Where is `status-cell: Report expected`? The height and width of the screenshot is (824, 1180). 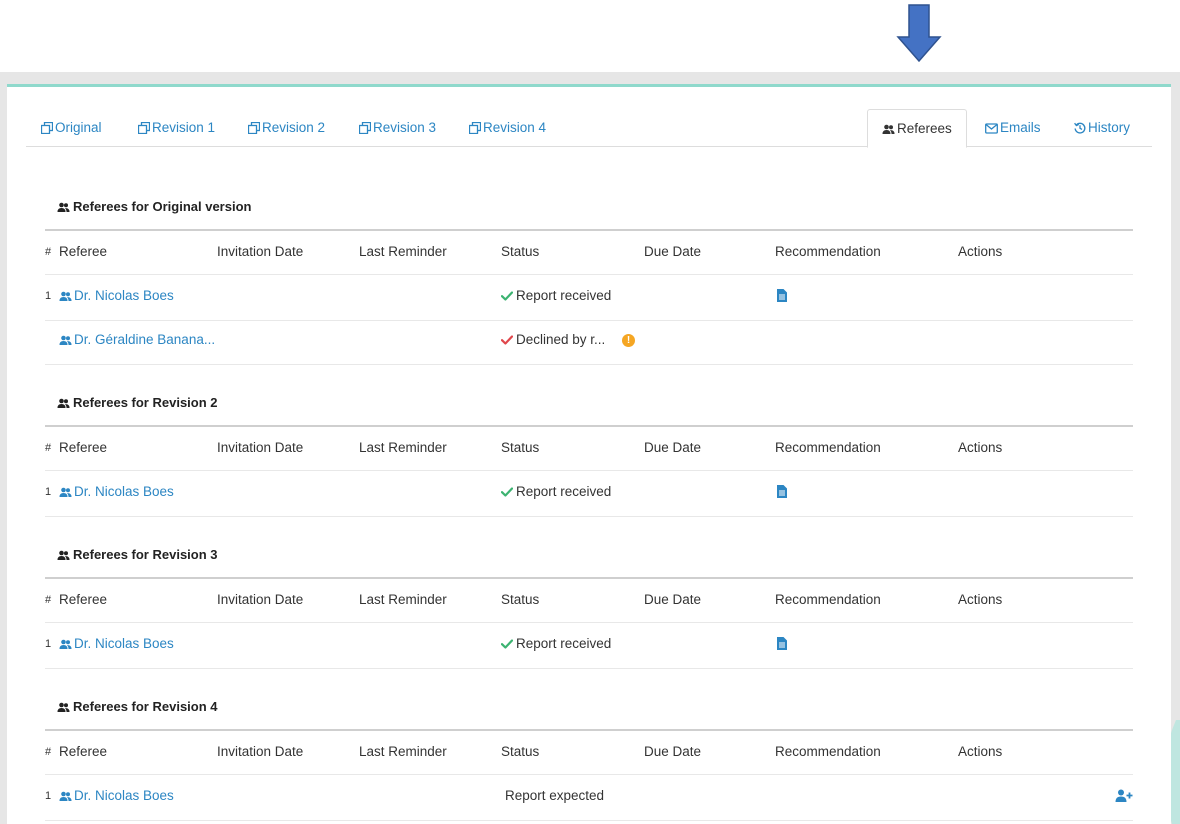
status-cell: Report expected is located at coordinates (554, 795).